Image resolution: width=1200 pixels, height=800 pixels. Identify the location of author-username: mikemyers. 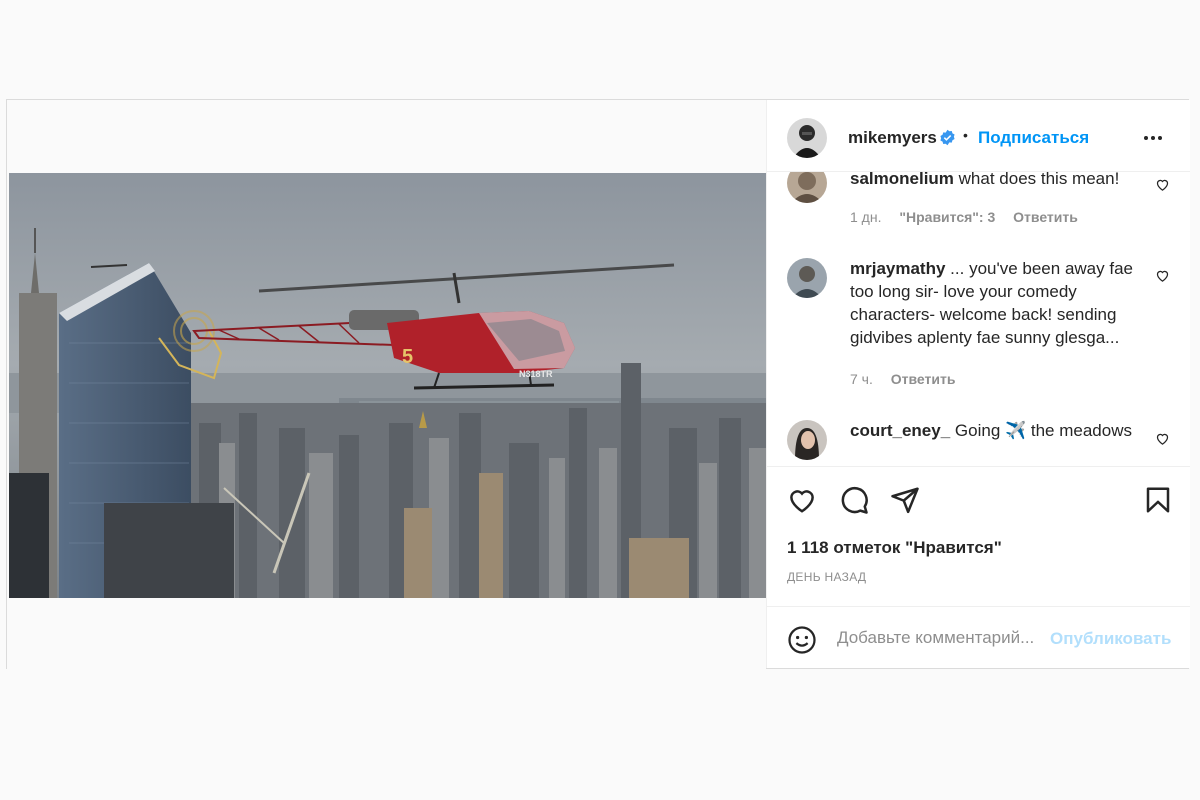
(892, 138).